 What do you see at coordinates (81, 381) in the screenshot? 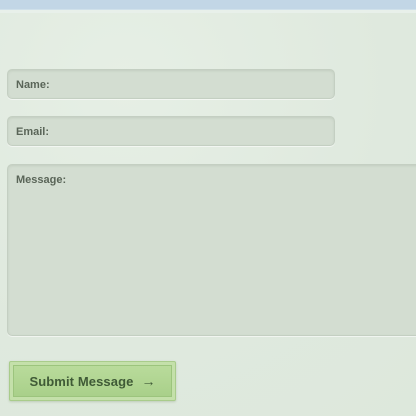
I see `submit-button-label: Submit Message` at bounding box center [81, 381].